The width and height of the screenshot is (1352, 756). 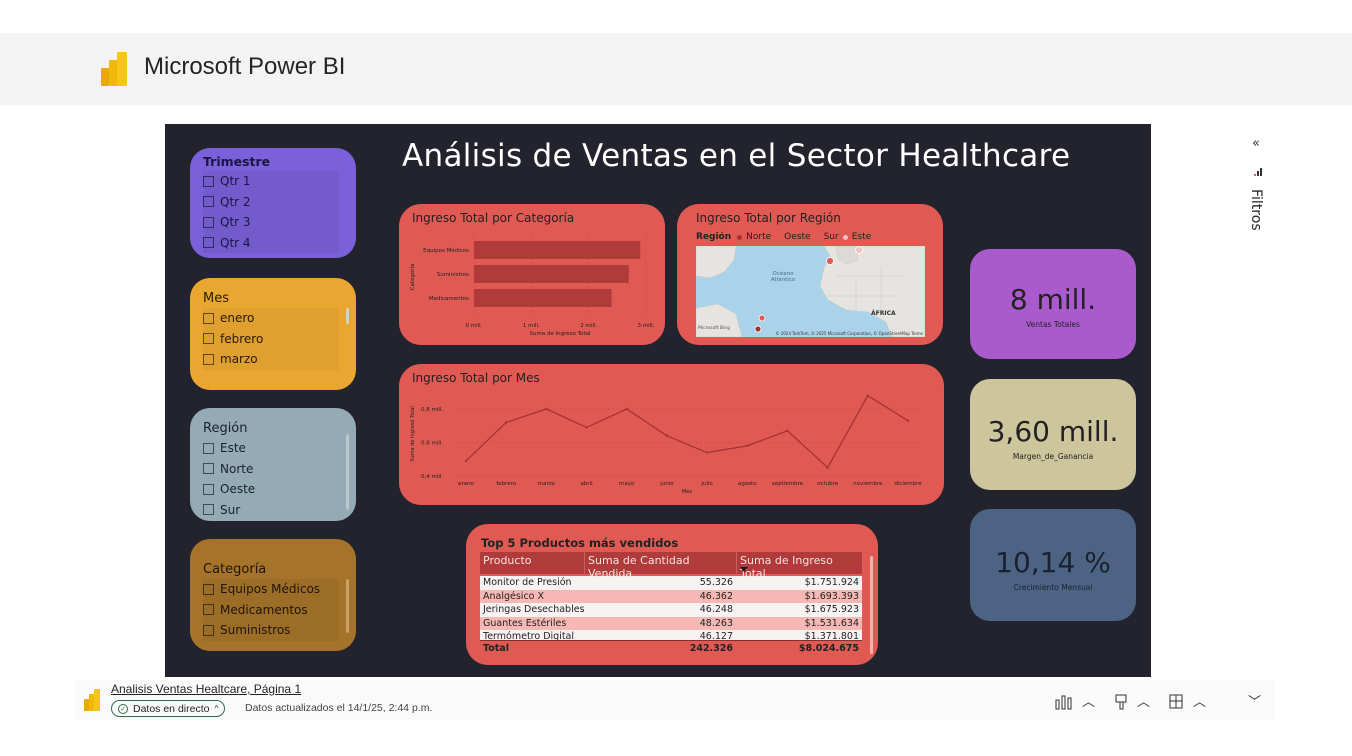 I want to click on slicer-title: Categoría, so click(x=235, y=569).